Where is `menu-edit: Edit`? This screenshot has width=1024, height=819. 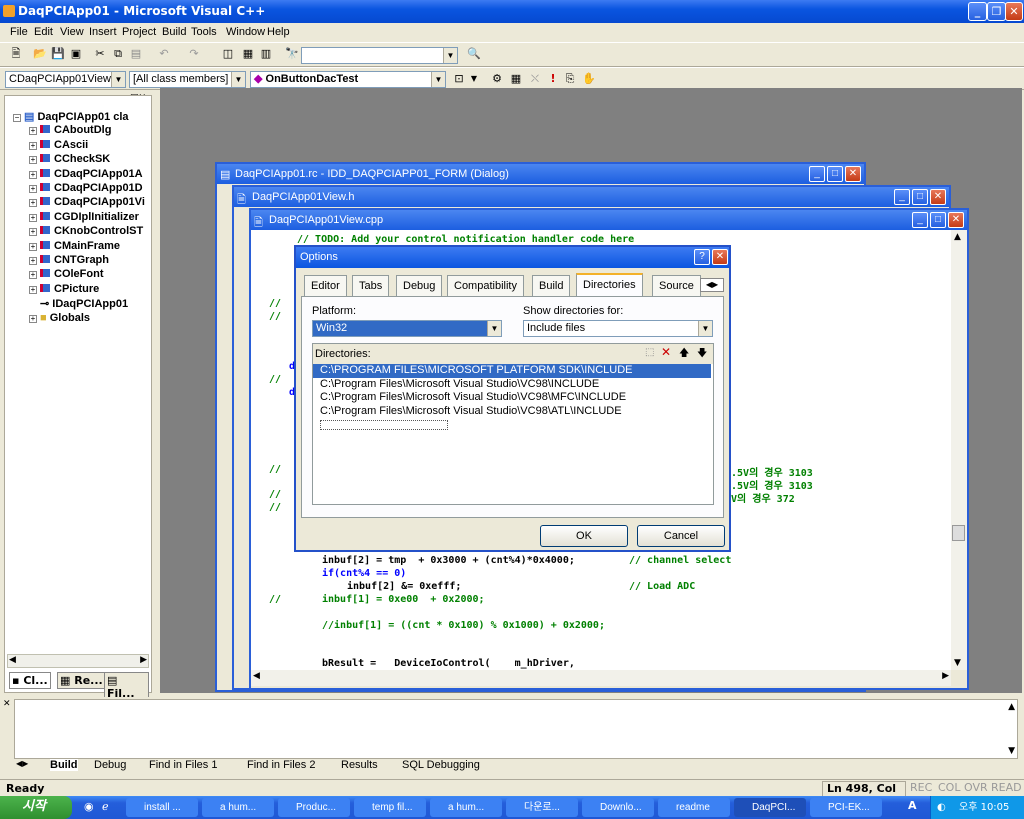
menu-edit: Edit is located at coordinates (43, 32).